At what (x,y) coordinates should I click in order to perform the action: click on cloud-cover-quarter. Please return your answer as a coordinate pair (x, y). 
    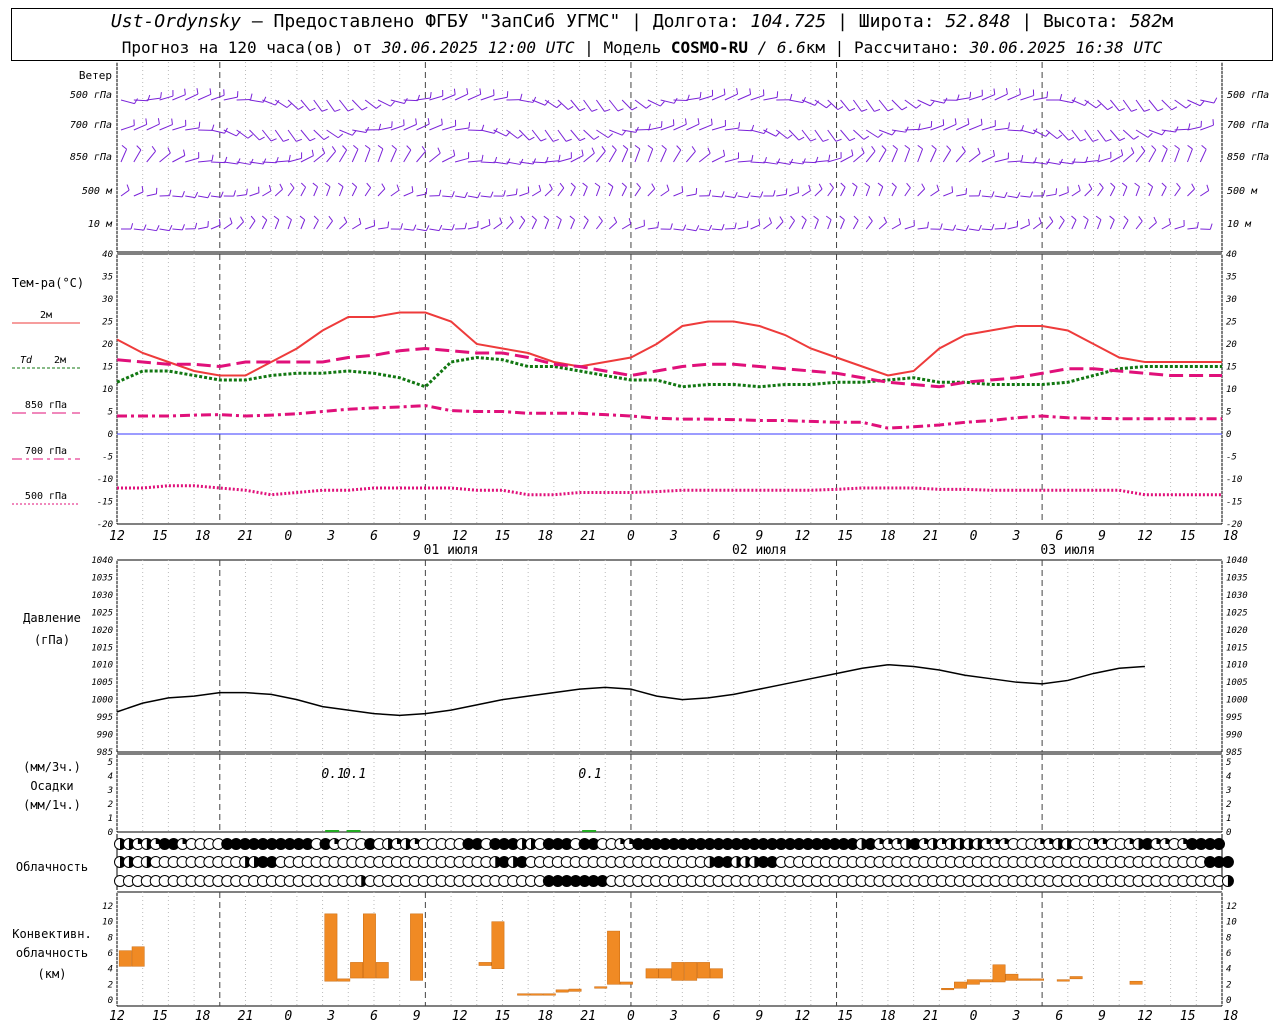
    Looking at the image, I should click on (998, 841).